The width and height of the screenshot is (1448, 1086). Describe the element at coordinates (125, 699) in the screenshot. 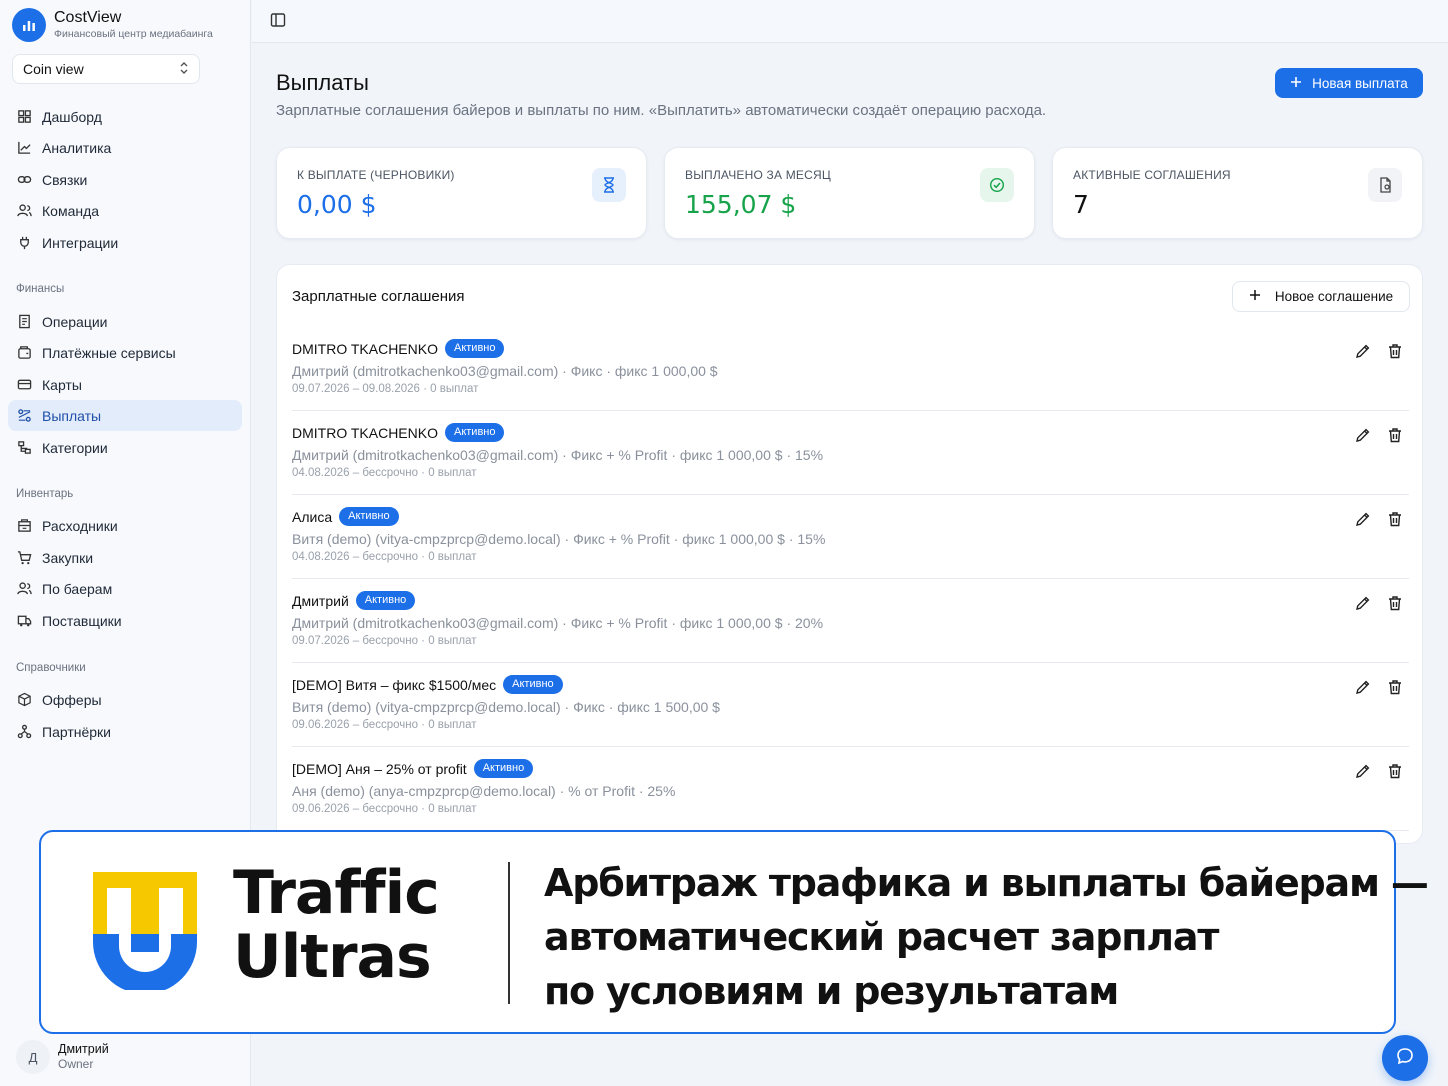

I see `sidebar-item-offers: Офферы` at that location.